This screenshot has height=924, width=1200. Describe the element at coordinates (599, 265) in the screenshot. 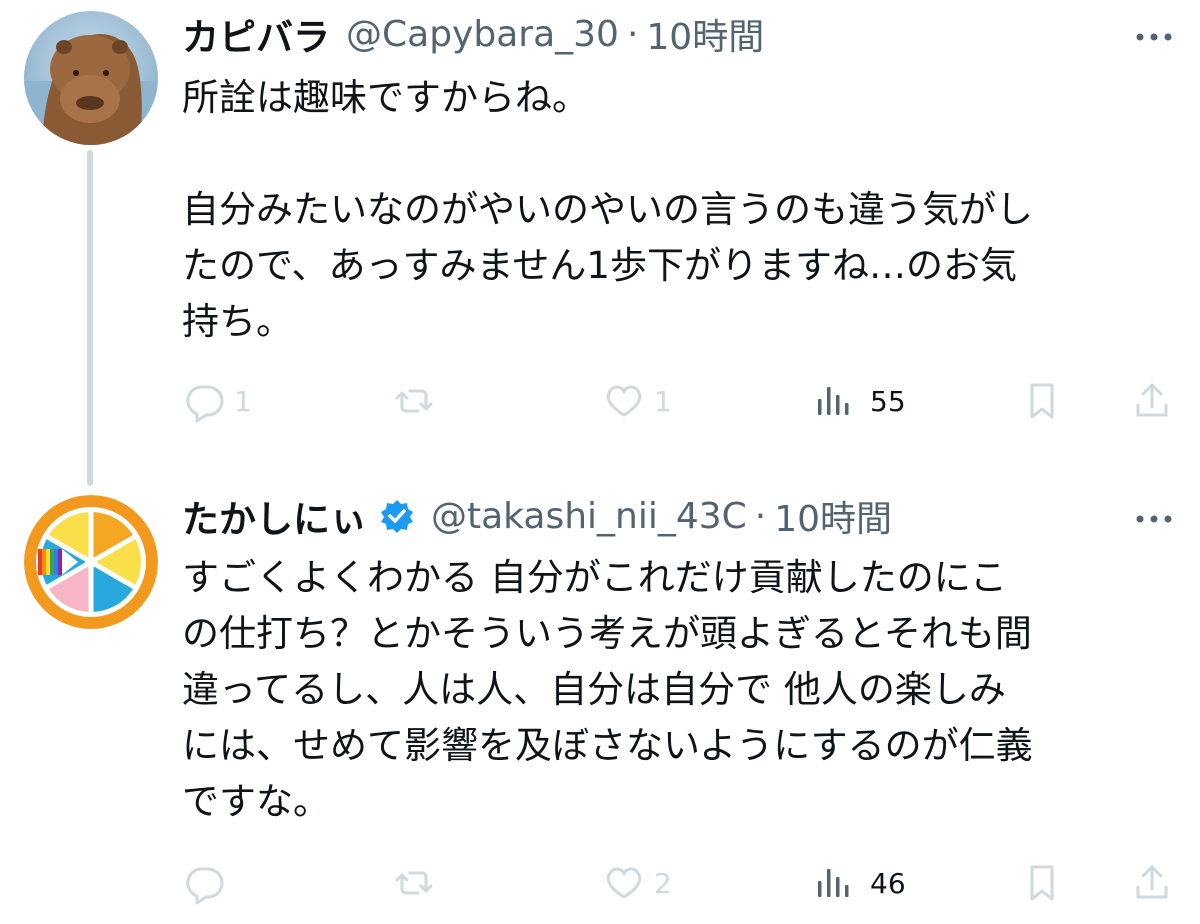

I see `tweet-text-line: たので、あっすみません1歩下がりますね…のお気` at that location.